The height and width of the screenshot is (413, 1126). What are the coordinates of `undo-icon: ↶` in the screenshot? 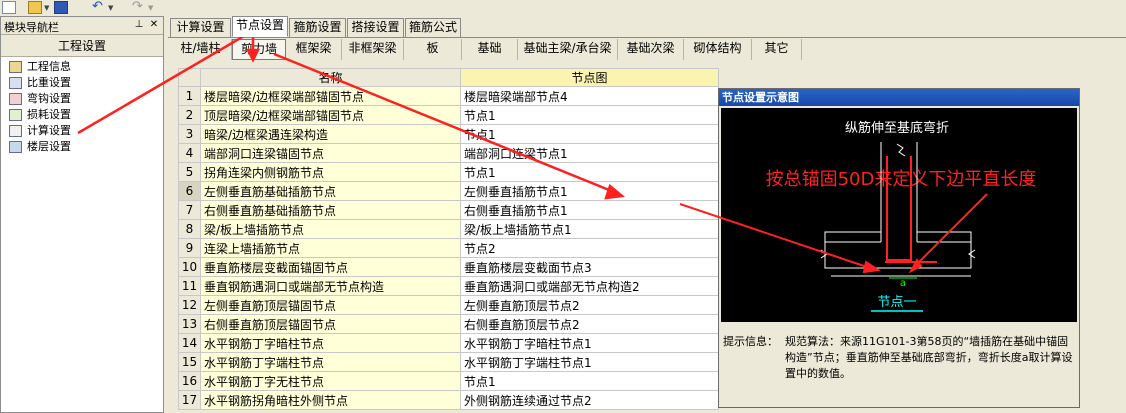 It's located at (99, 7).